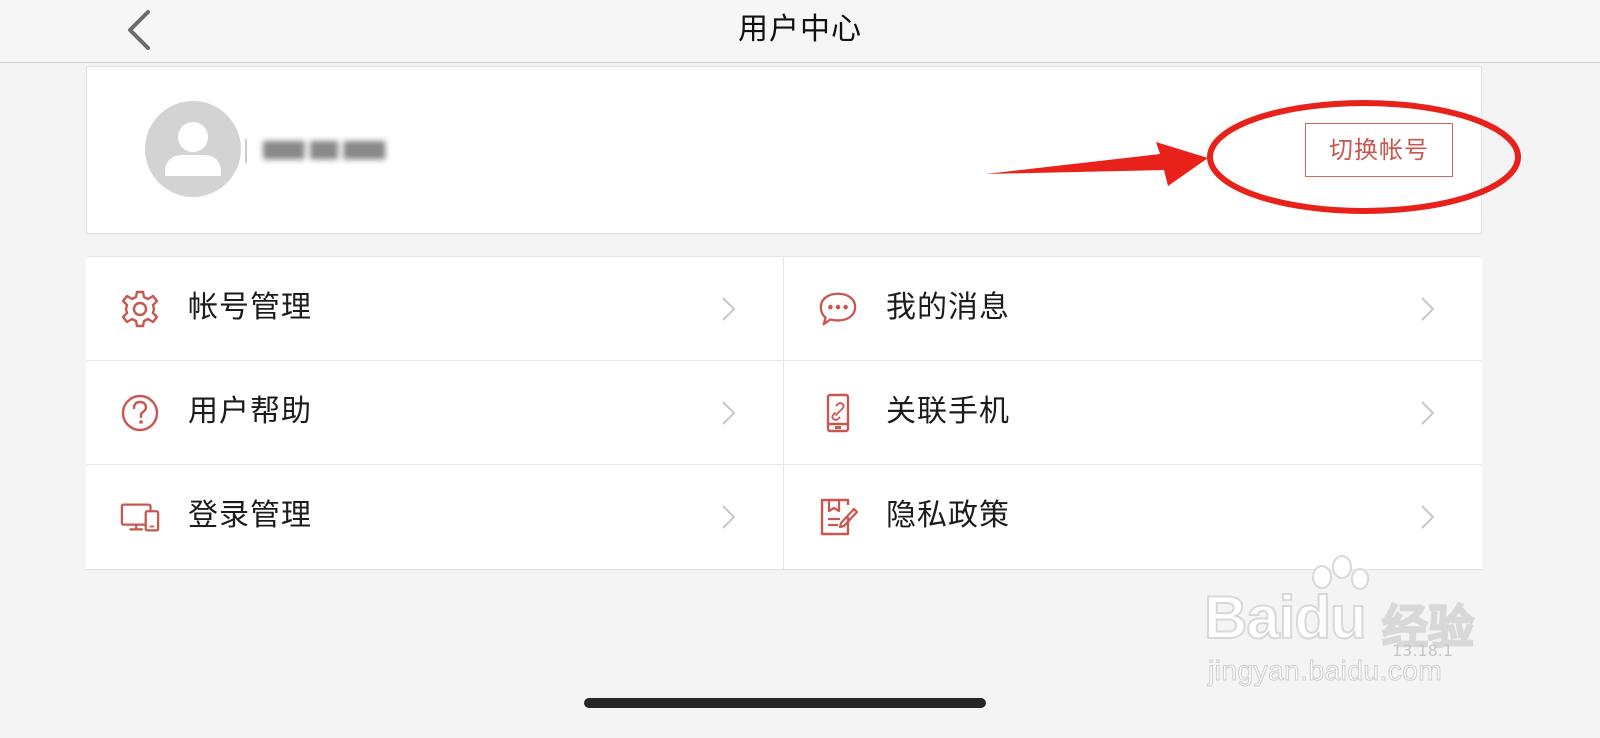 Image resolution: width=1600 pixels, height=738 pixels. I want to click on watermark-brand-suffix: 经验, so click(1428, 627).